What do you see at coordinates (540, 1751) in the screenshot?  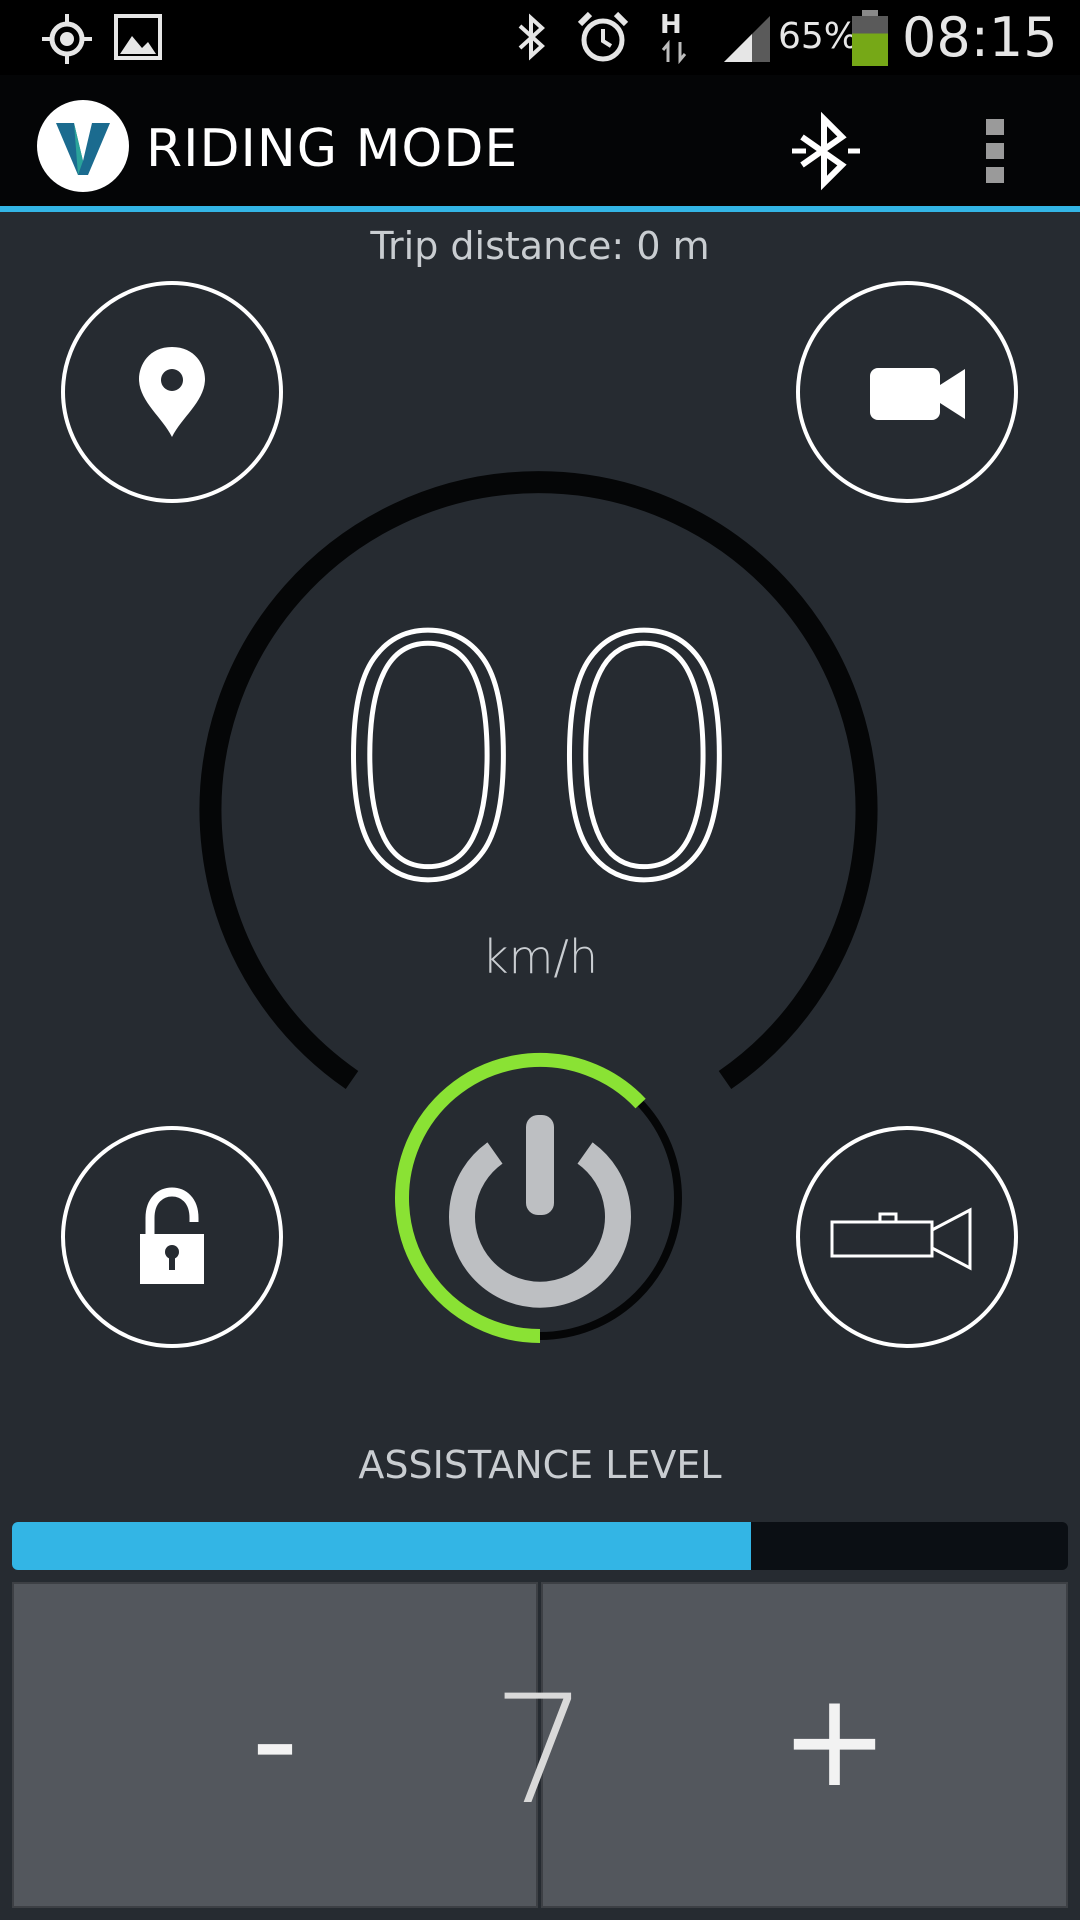 I see `assistance-level-value: 7` at bounding box center [540, 1751].